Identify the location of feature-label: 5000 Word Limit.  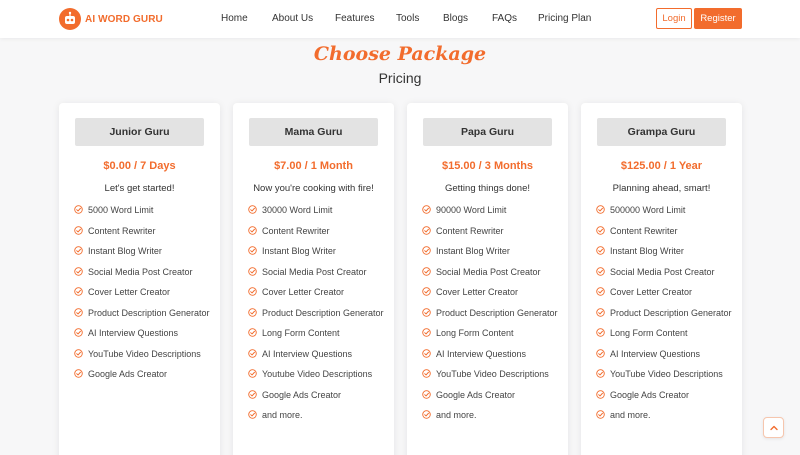
(121, 210).